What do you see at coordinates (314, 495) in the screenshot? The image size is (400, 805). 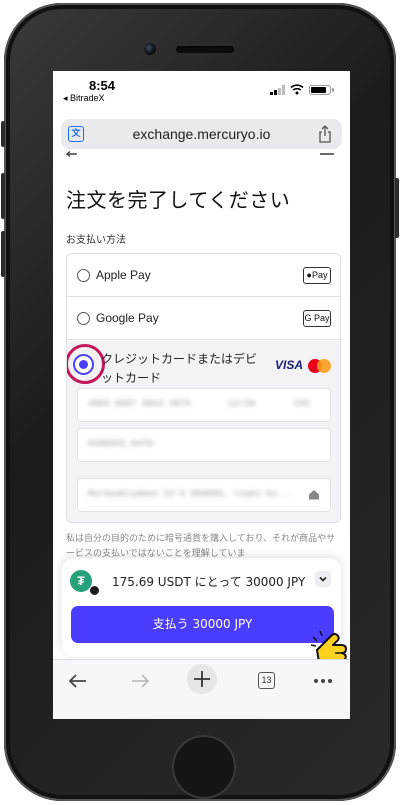 I see `home-icon` at bounding box center [314, 495].